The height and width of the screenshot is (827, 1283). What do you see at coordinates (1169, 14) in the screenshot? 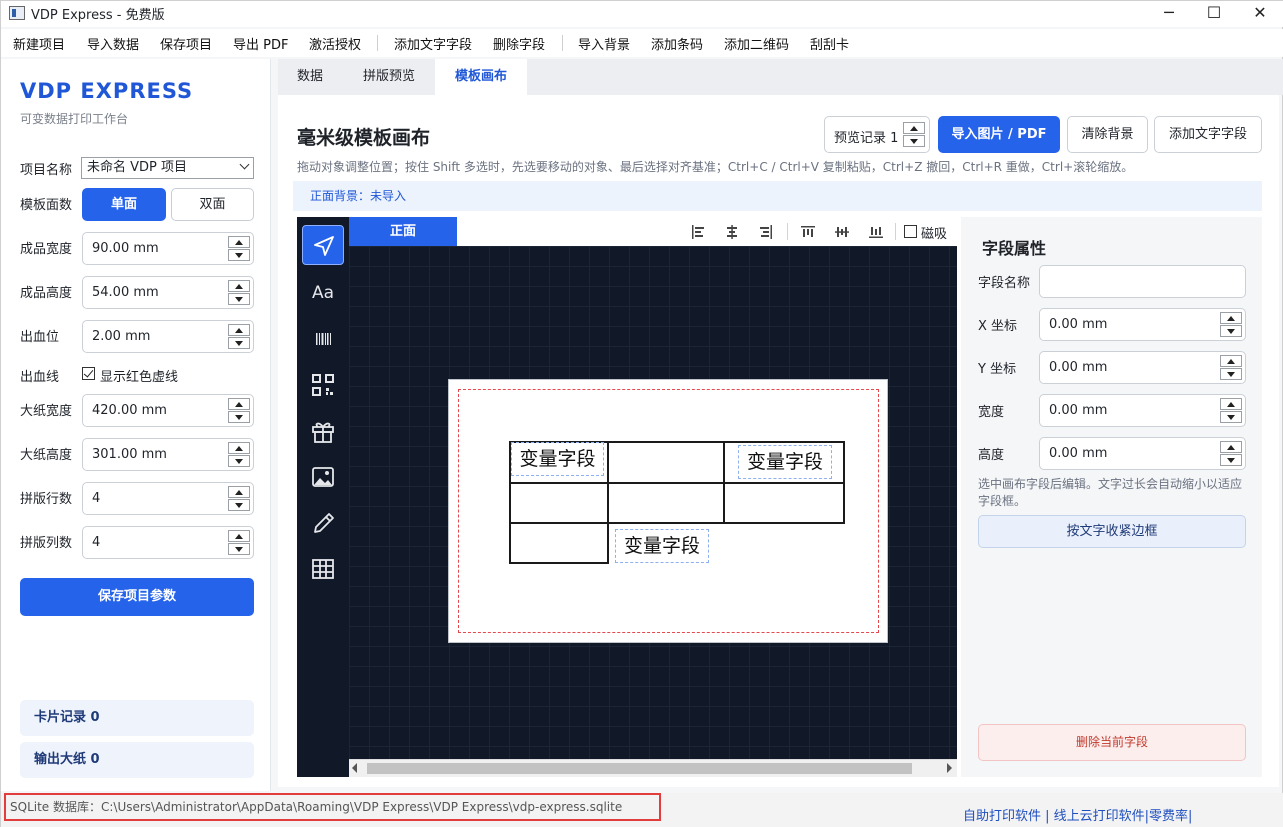
I see `minimize-button: ─` at bounding box center [1169, 14].